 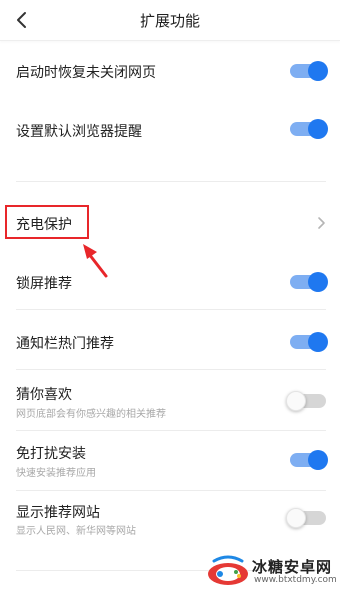 I want to click on top-bar: 扩展功能, so click(x=170, y=20).